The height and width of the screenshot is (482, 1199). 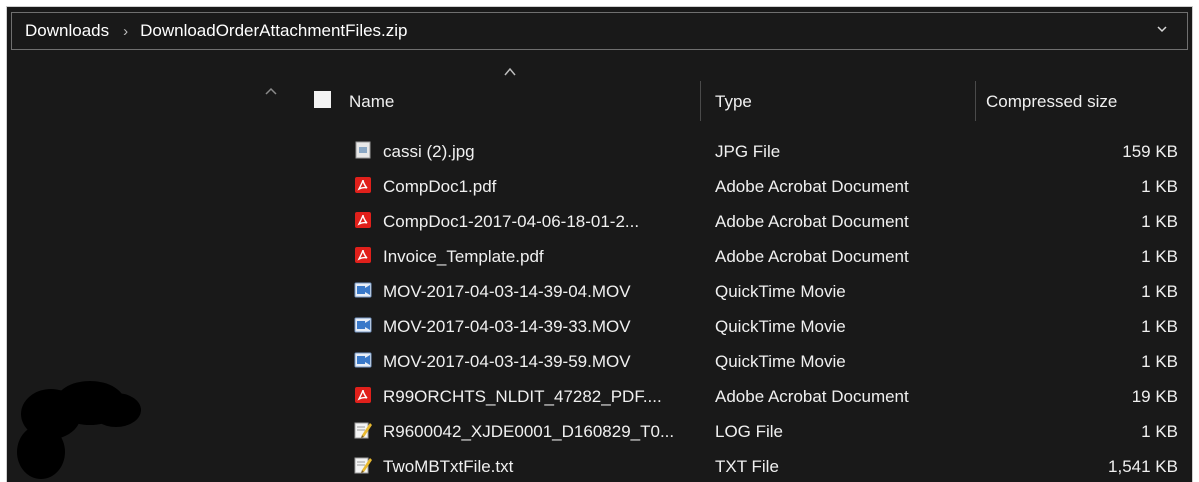 I want to click on file-name: Invoice_Template.pdf, so click(x=463, y=256).